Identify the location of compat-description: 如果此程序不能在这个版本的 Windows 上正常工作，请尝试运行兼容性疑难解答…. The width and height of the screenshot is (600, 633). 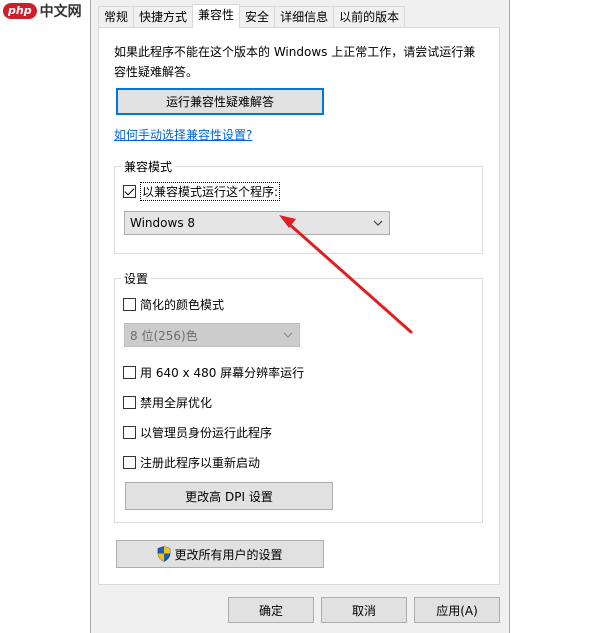
(295, 62).